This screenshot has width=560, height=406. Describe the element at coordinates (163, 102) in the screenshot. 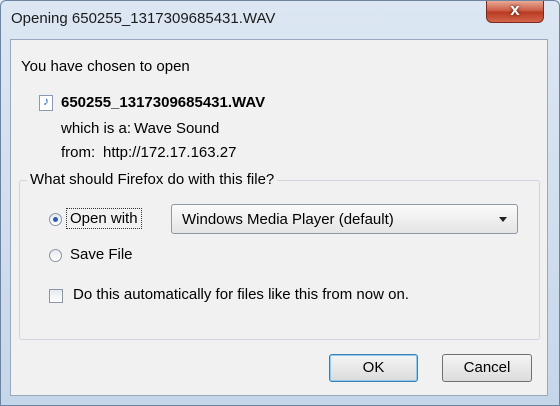

I see `file-name: 650255_1317309685431.WAV` at that location.